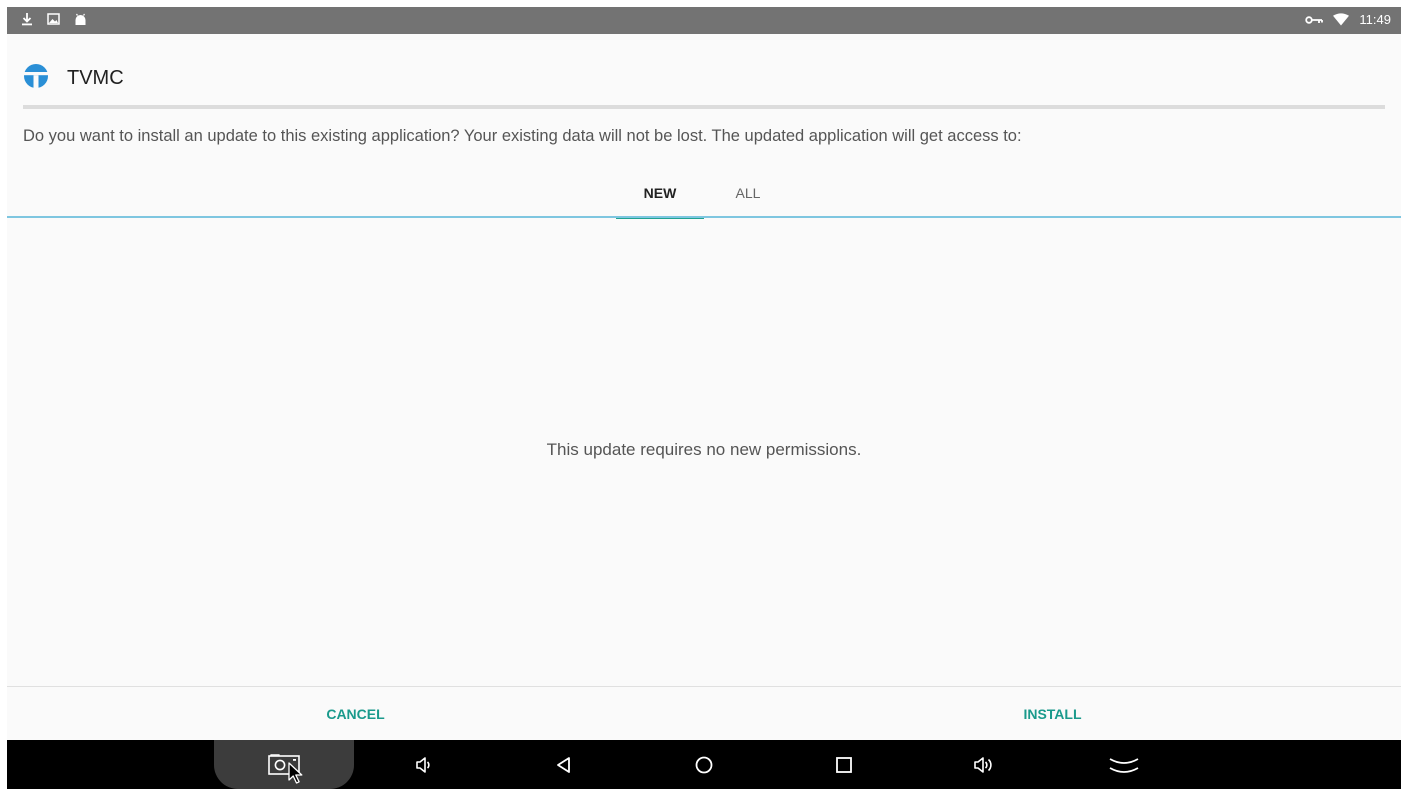 The image size is (1408, 789). What do you see at coordinates (748, 193) in the screenshot?
I see `tab-all: ALL` at bounding box center [748, 193].